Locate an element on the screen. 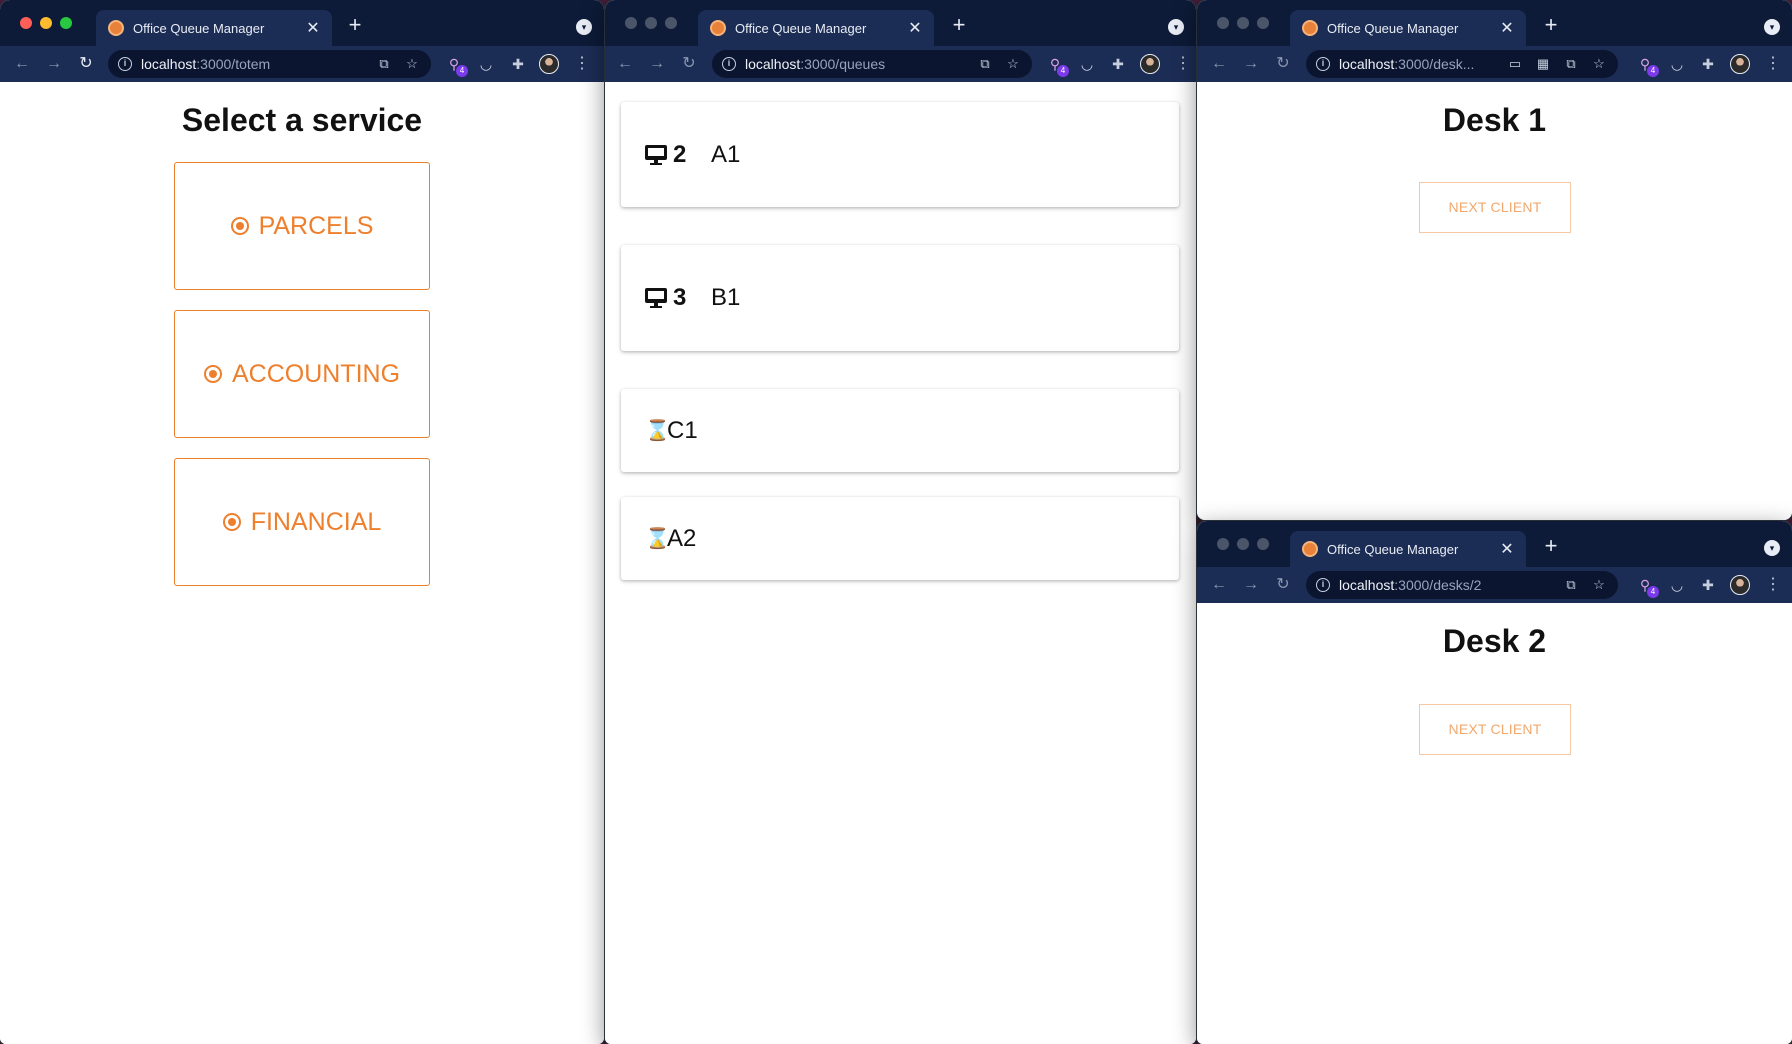 This screenshot has height=1044, width=1792. cast-icon: ▭ is located at coordinates (1515, 64).